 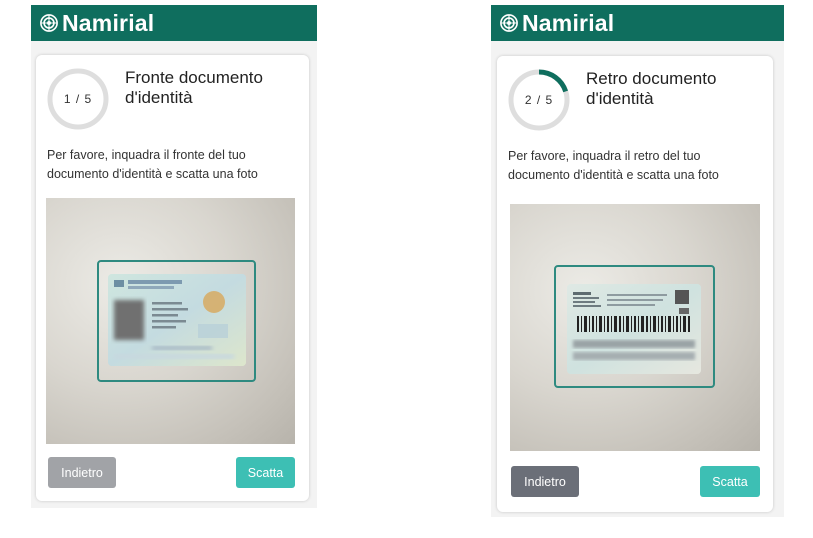 I want to click on id-card-front-image, so click(x=177, y=320).